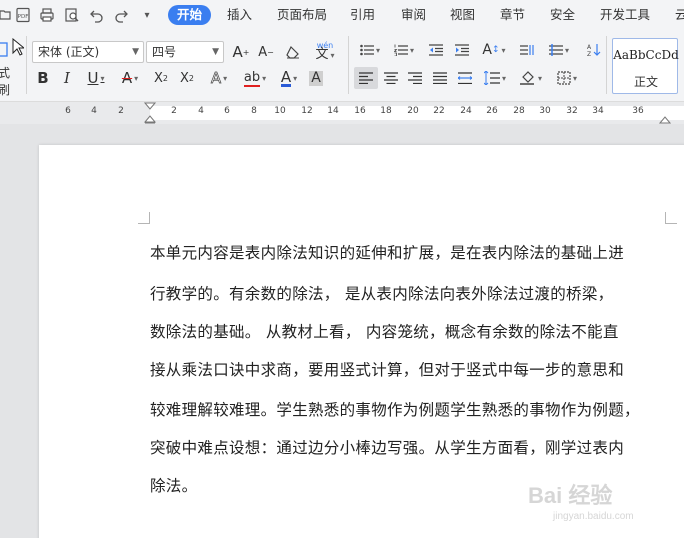 This screenshot has height=538, width=684. I want to click on phonetic-guide-icon: wén 文 ▾, so click(325, 50).